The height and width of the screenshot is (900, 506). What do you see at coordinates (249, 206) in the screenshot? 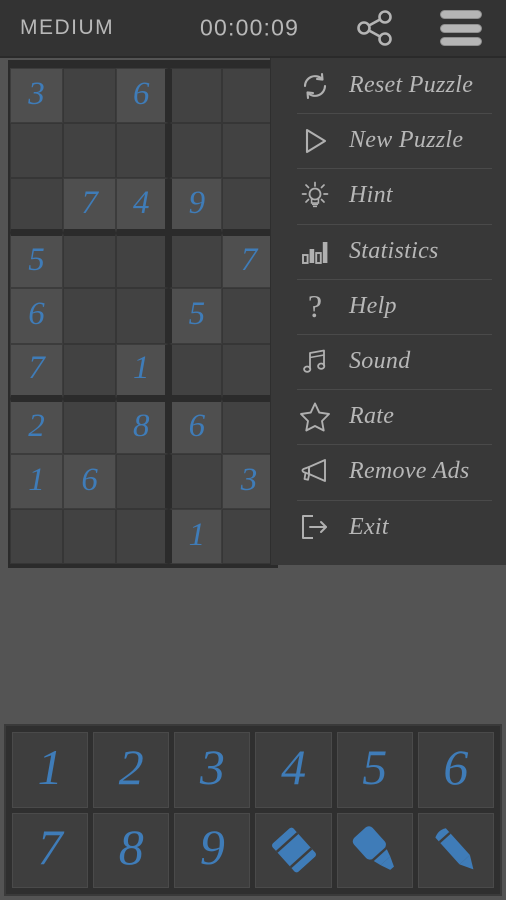
I see `sudoku-cell-r3c5` at bounding box center [249, 206].